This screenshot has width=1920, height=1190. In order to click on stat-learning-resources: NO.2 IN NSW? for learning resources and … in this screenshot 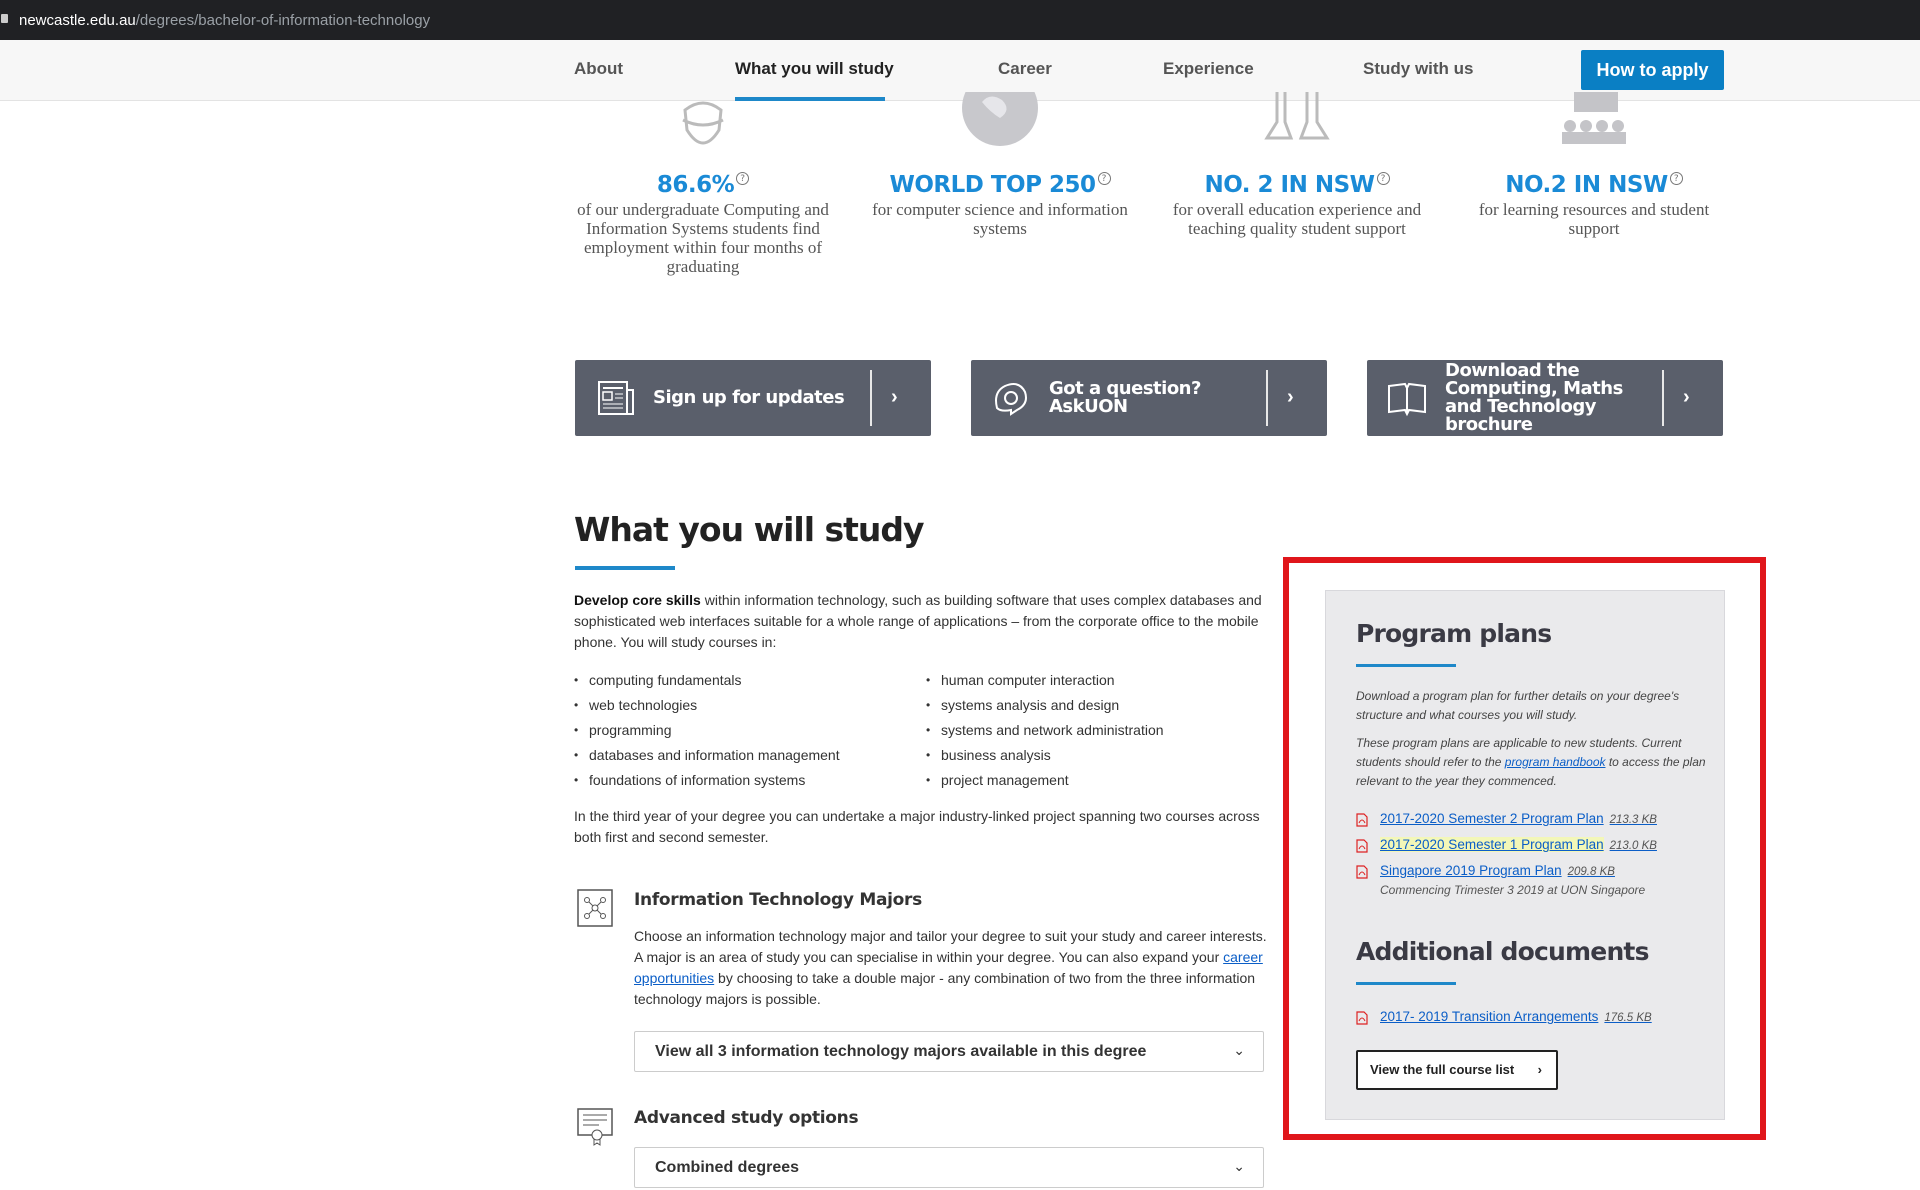, I will do `click(1594, 165)`.